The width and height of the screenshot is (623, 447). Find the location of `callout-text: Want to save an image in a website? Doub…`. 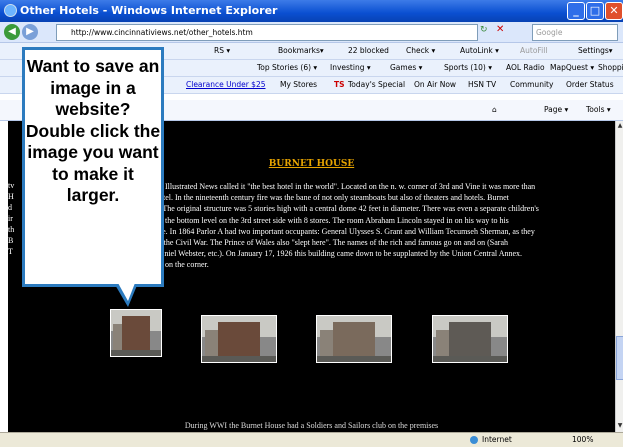

callout-text: Want to save an image in a website? Doub… is located at coordinates (93, 130).